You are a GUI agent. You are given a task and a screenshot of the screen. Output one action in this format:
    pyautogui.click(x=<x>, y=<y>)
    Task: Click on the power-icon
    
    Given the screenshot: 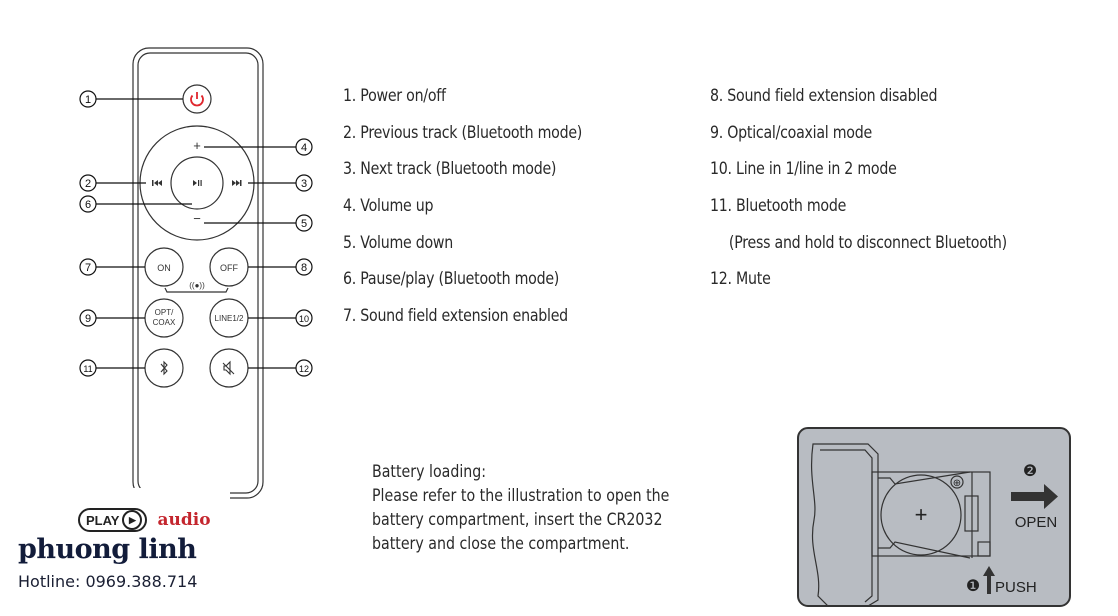 What is the action you would take?
    pyautogui.click(x=197, y=99)
    